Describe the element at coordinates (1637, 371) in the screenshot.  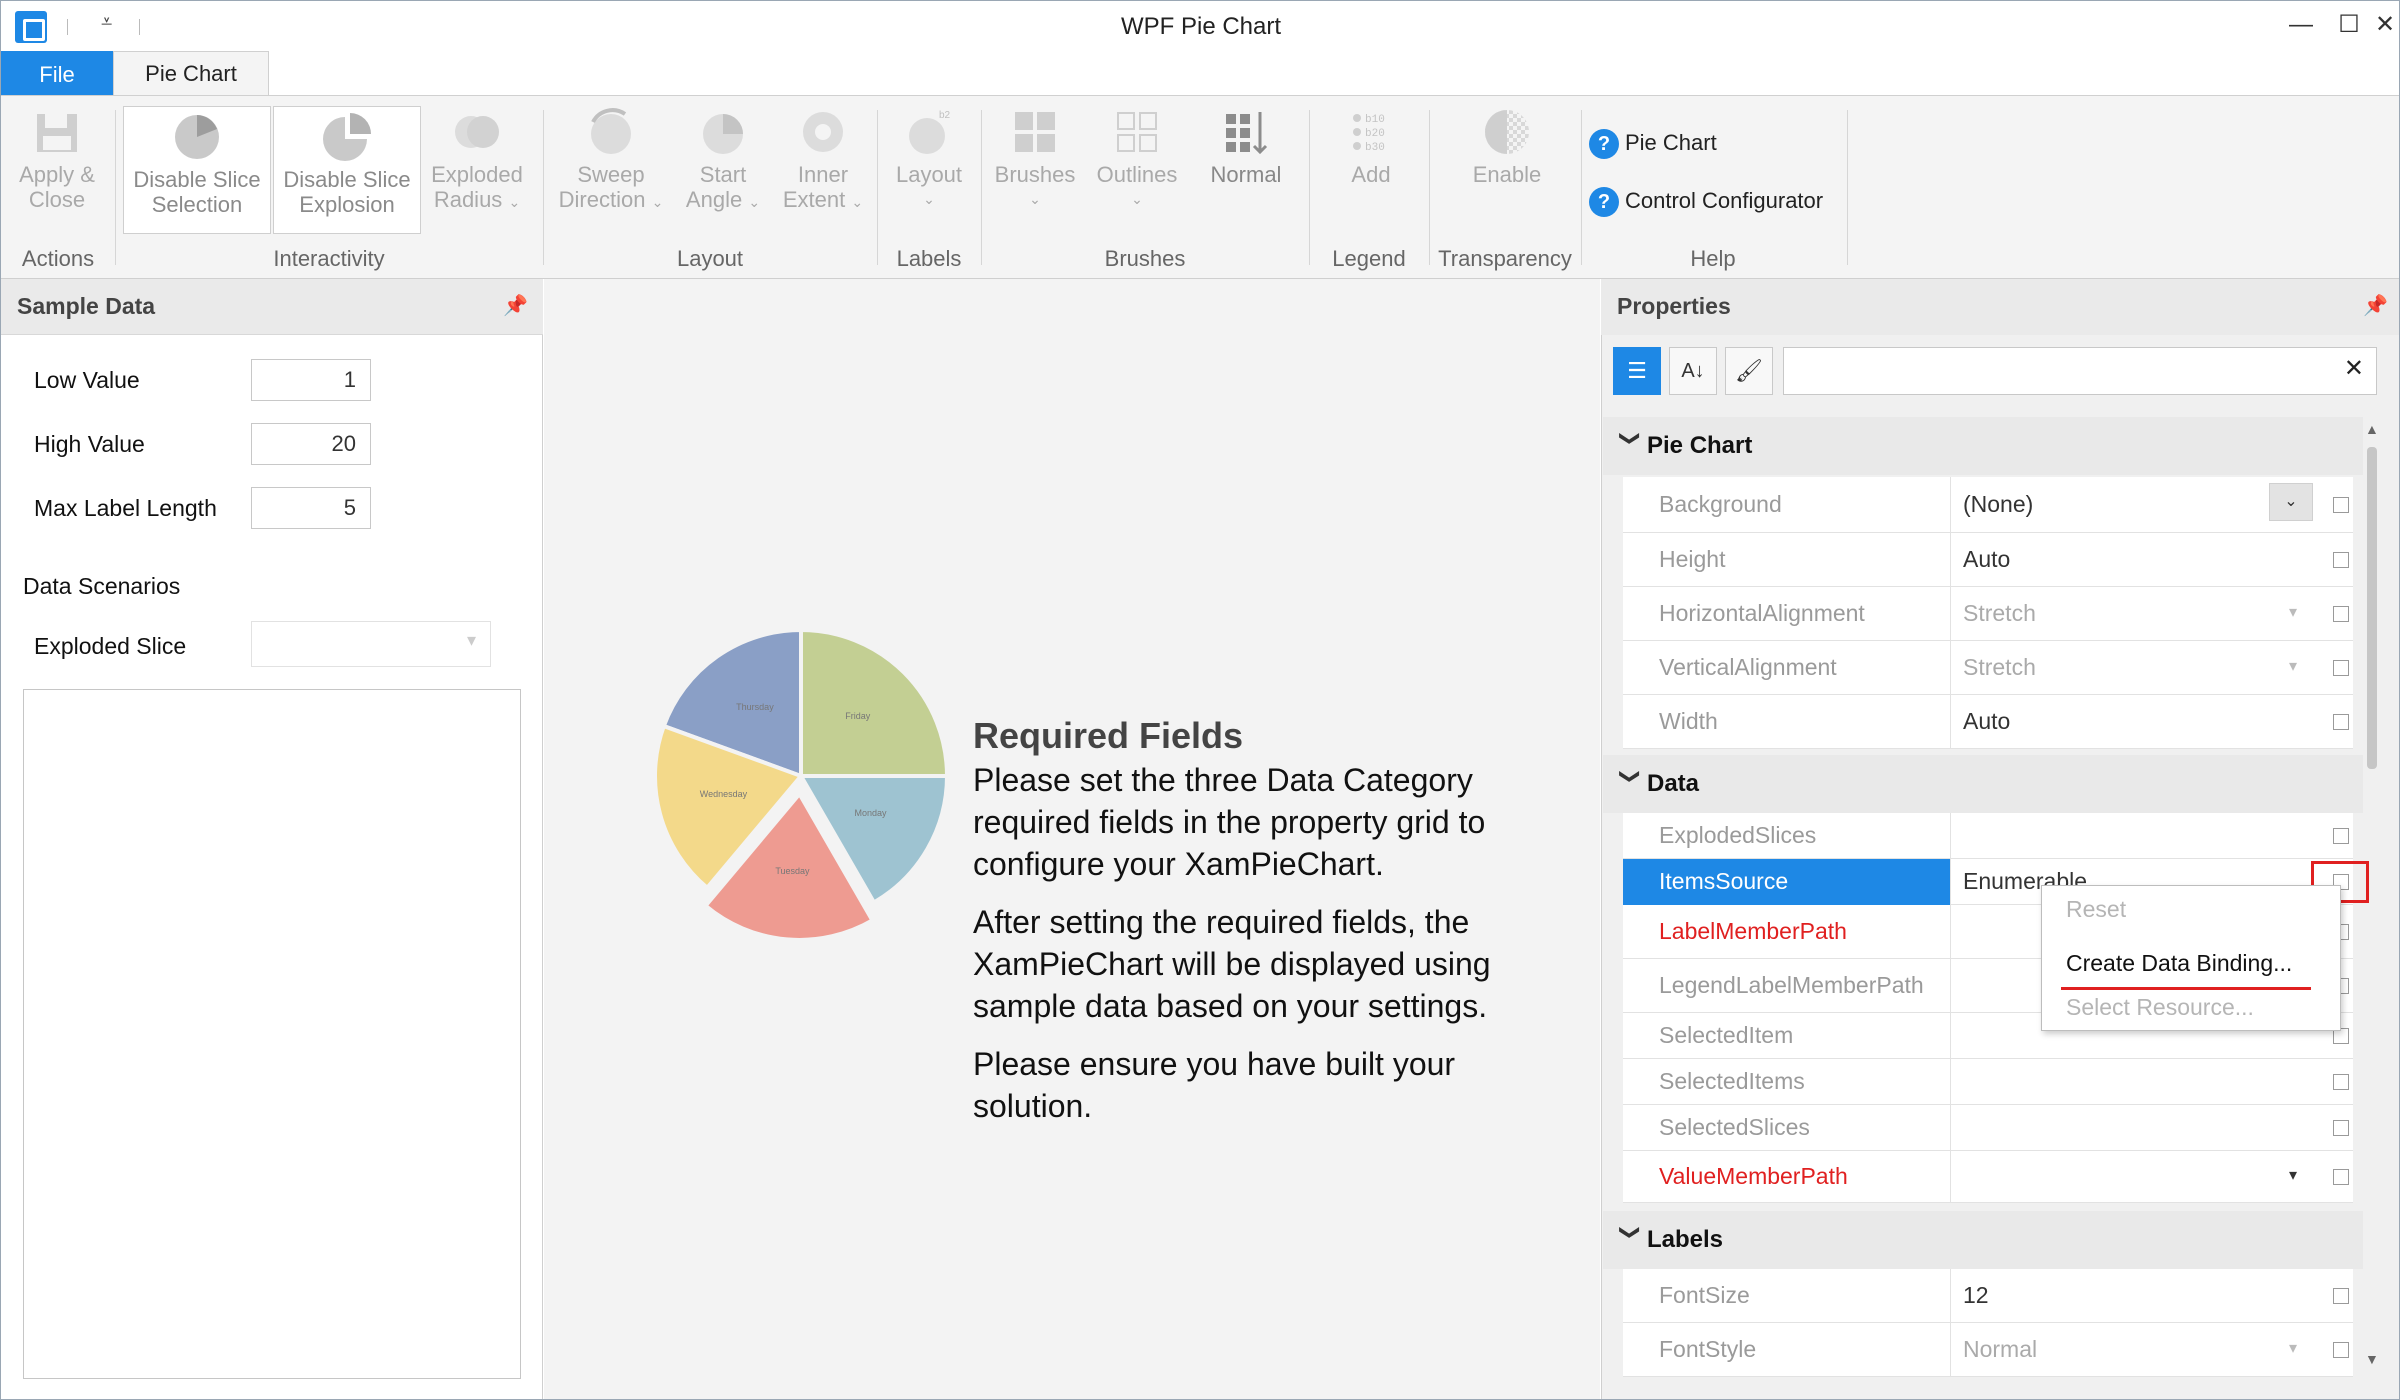
I see `categorized-view-button: ☰` at that location.